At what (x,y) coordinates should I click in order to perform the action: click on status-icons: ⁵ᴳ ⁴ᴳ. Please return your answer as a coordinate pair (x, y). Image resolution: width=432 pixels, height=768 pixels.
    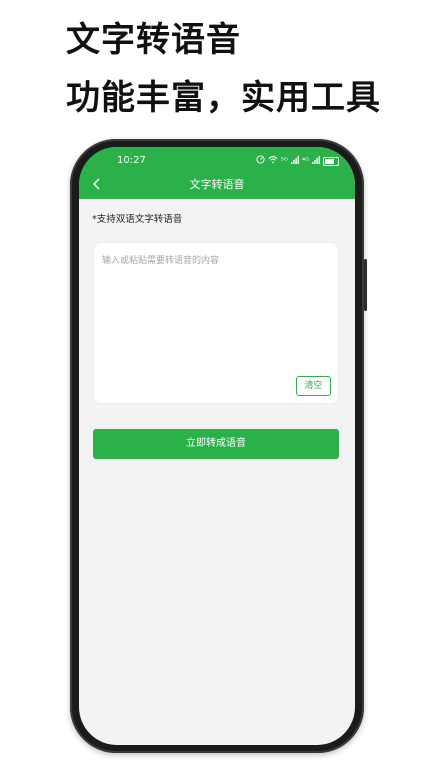
    Looking at the image, I should click on (297, 161).